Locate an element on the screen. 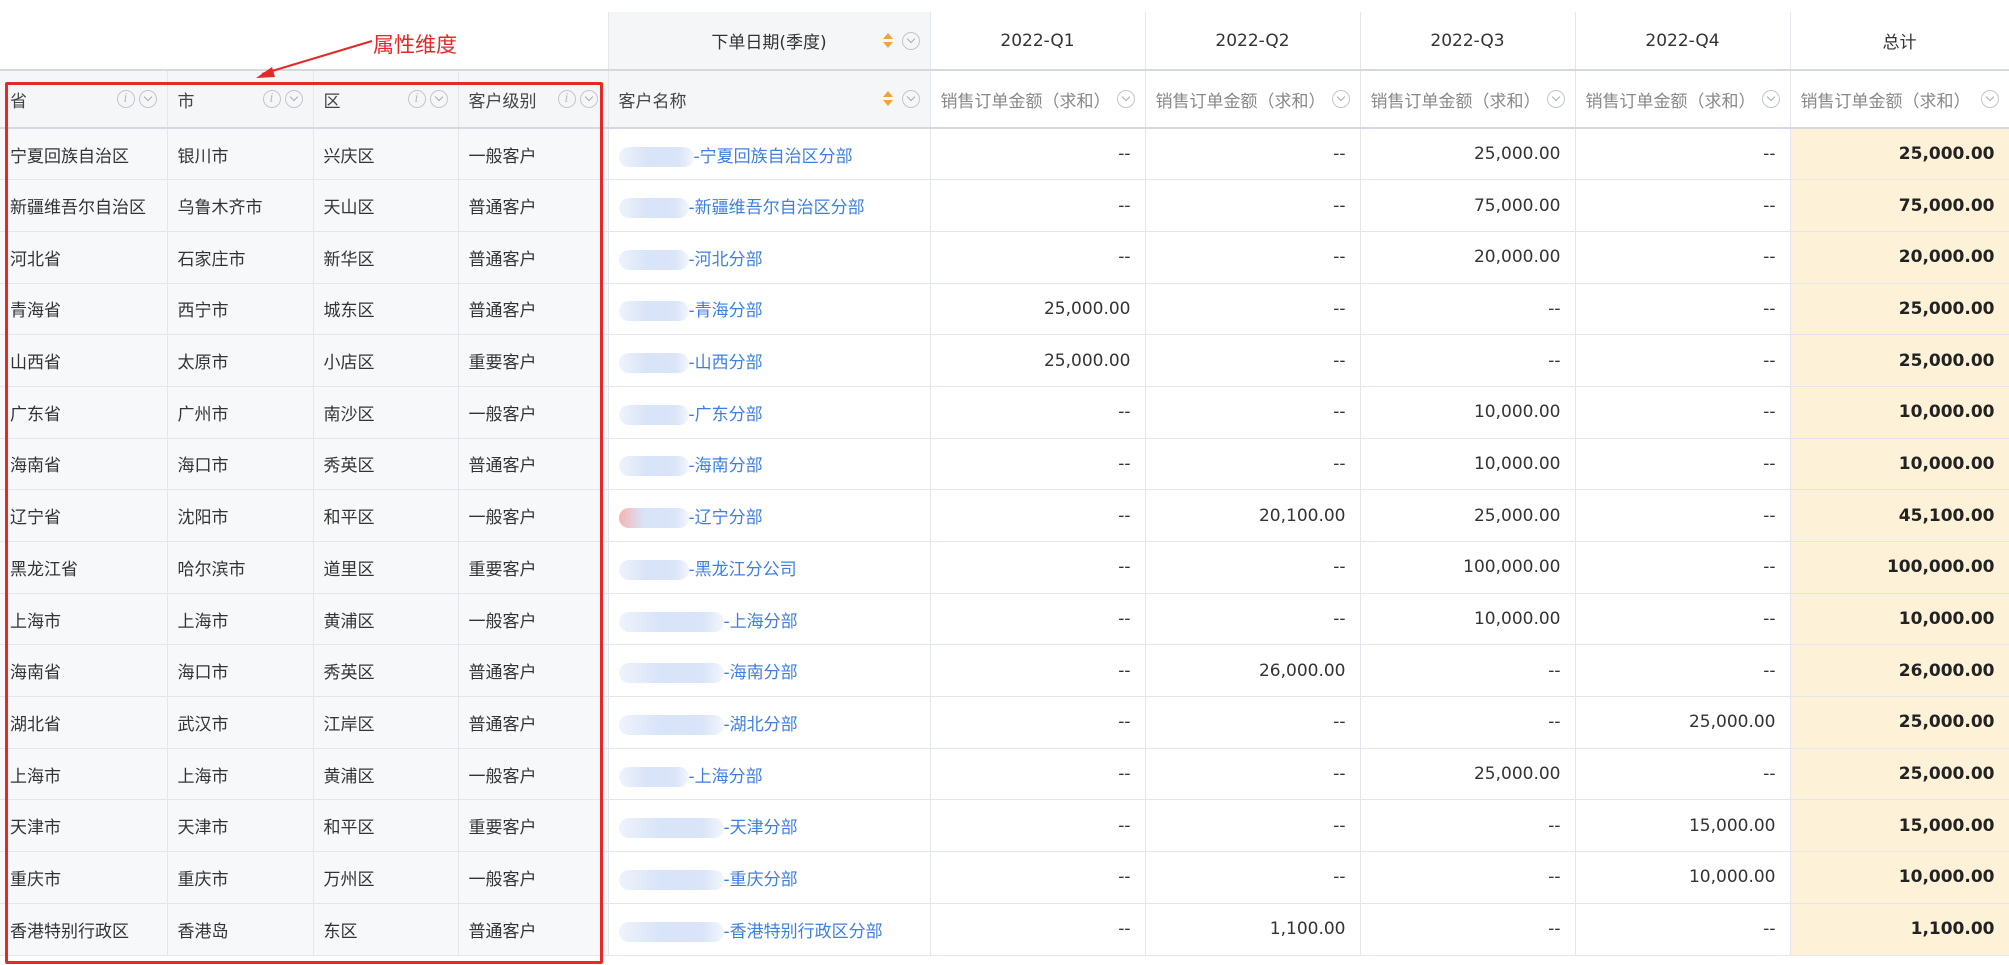  province-cell: 重庆市 is located at coordinates (84, 877).